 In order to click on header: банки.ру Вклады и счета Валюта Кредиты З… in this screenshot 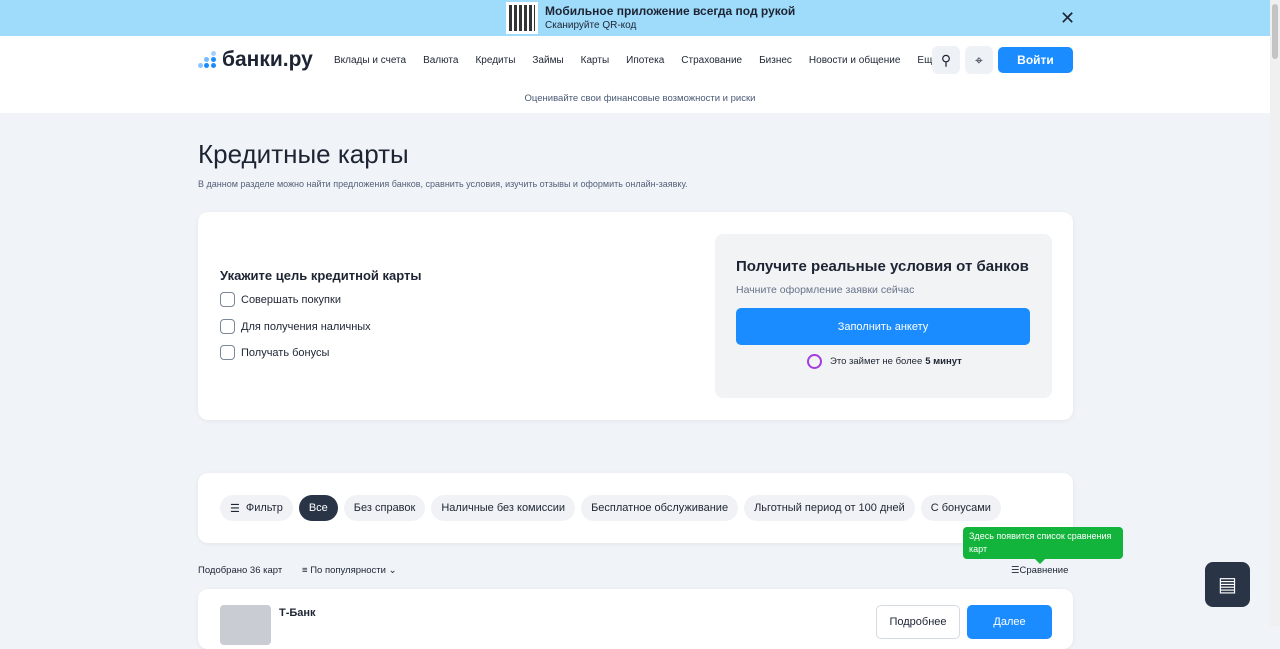, I will do `click(640, 74)`.